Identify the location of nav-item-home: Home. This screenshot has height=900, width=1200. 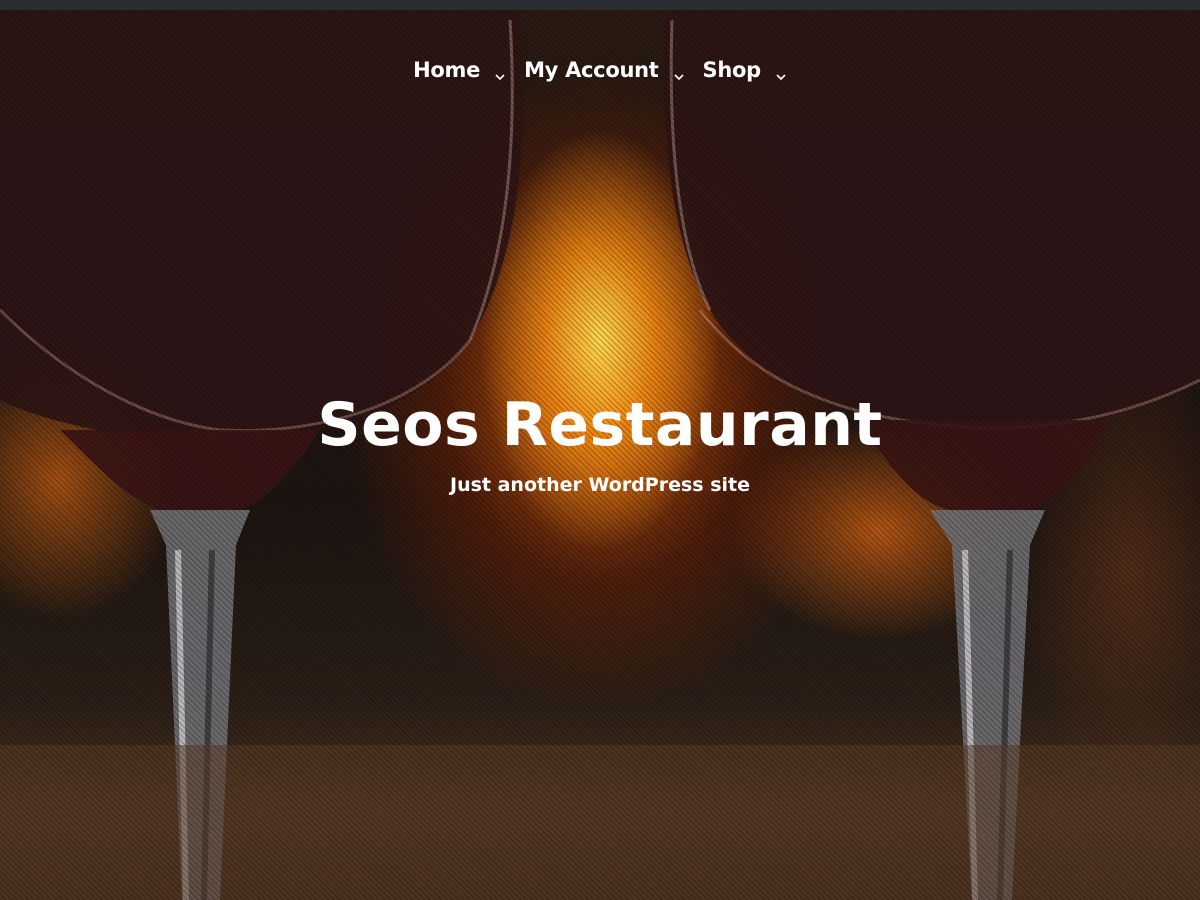
(459, 70).